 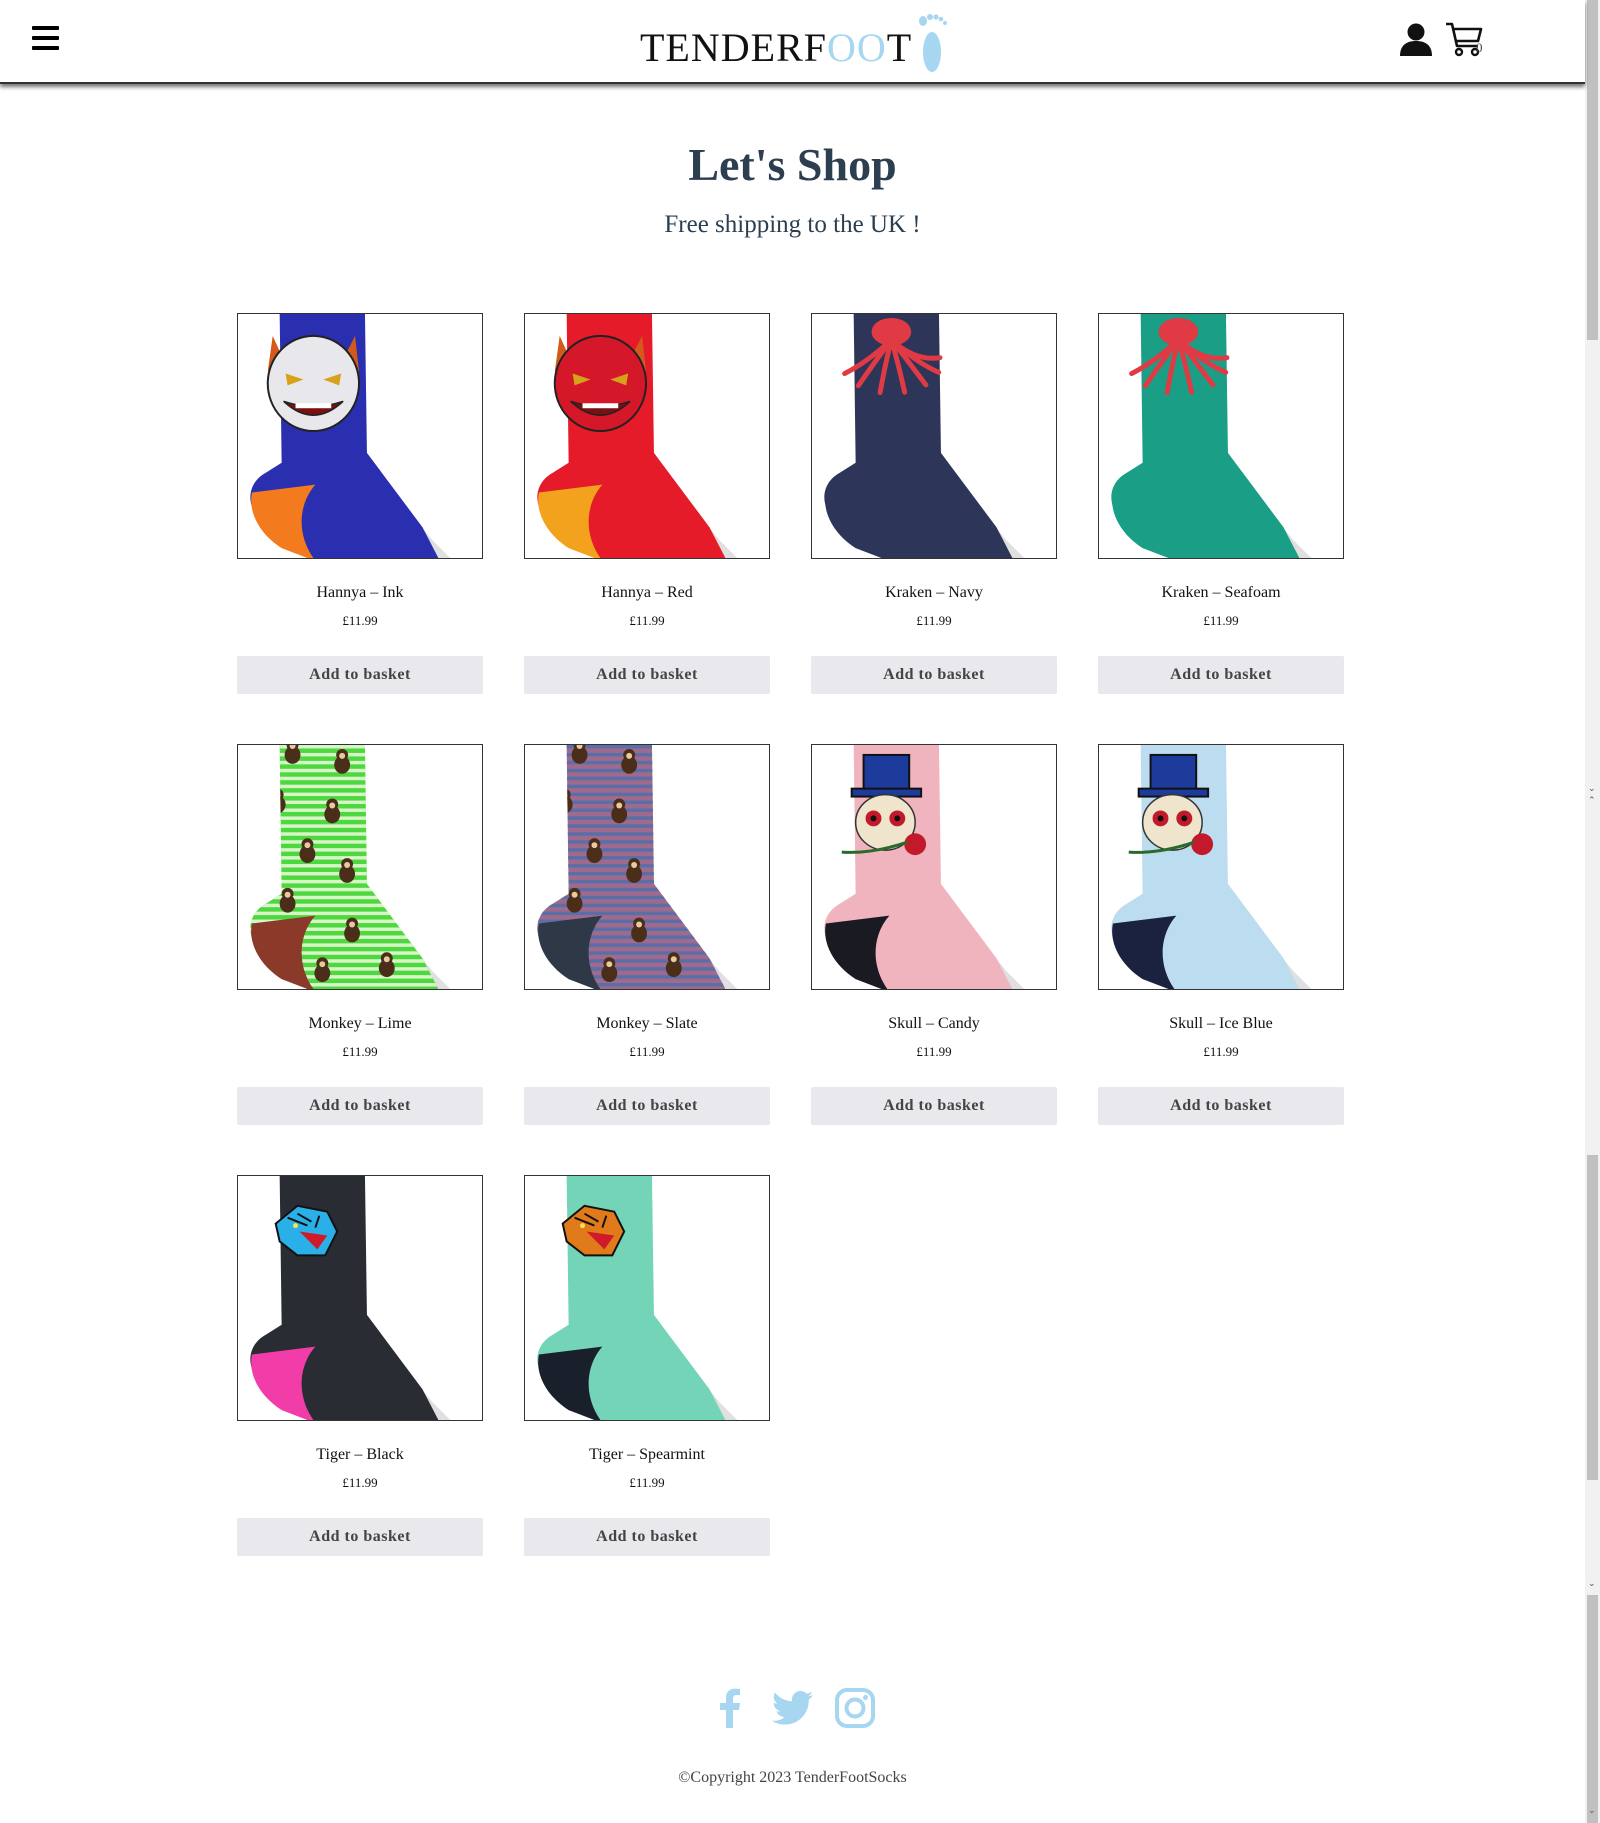 What do you see at coordinates (792, 224) in the screenshot?
I see `shipping-banner: Free shipping to the UK !` at bounding box center [792, 224].